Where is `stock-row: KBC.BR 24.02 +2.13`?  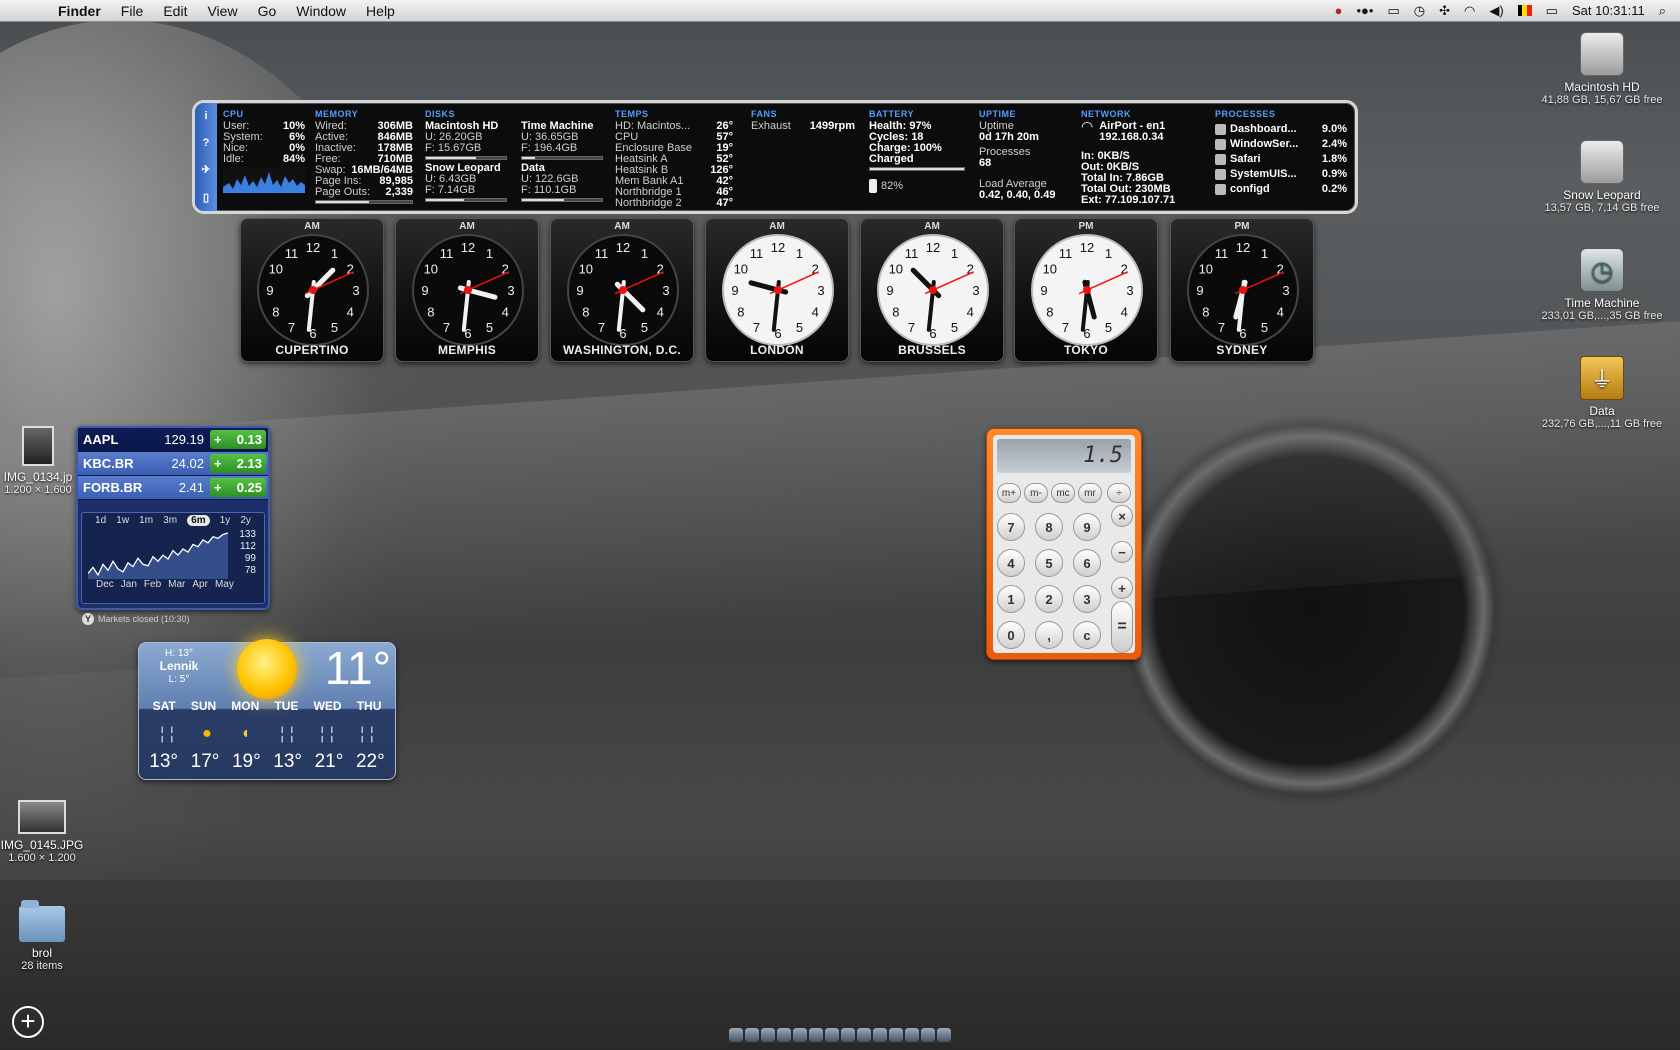
stock-row: KBC.BR 24.02 +2.13 is located at coordinates (173, 464).